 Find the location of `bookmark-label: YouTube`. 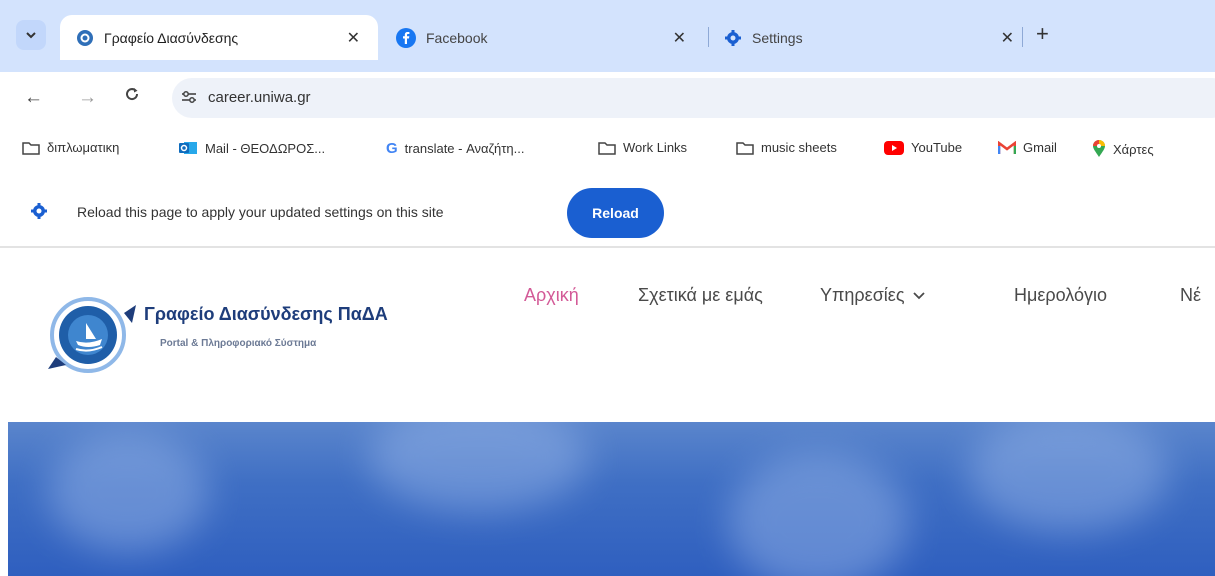

bookmark-label: YouTube is located at coordinates (937, 147).